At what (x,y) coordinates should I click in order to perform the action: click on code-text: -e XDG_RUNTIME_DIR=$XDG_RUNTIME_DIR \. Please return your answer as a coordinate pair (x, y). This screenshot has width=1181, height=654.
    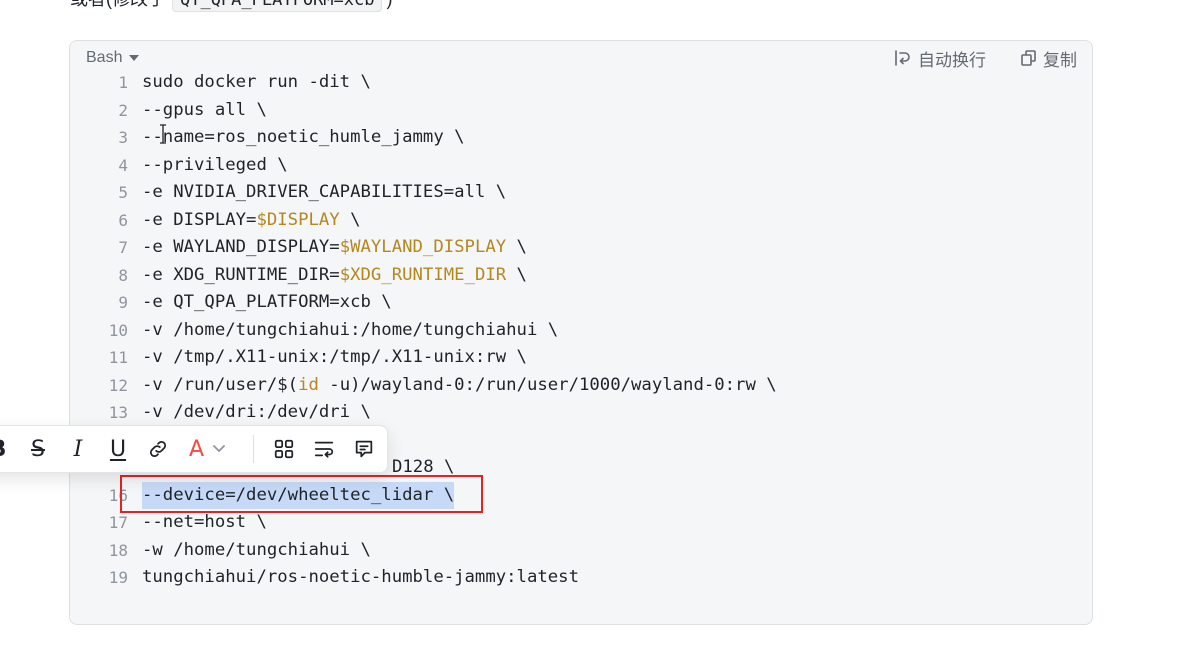
    Looking at the image, I should click on (334, 276).